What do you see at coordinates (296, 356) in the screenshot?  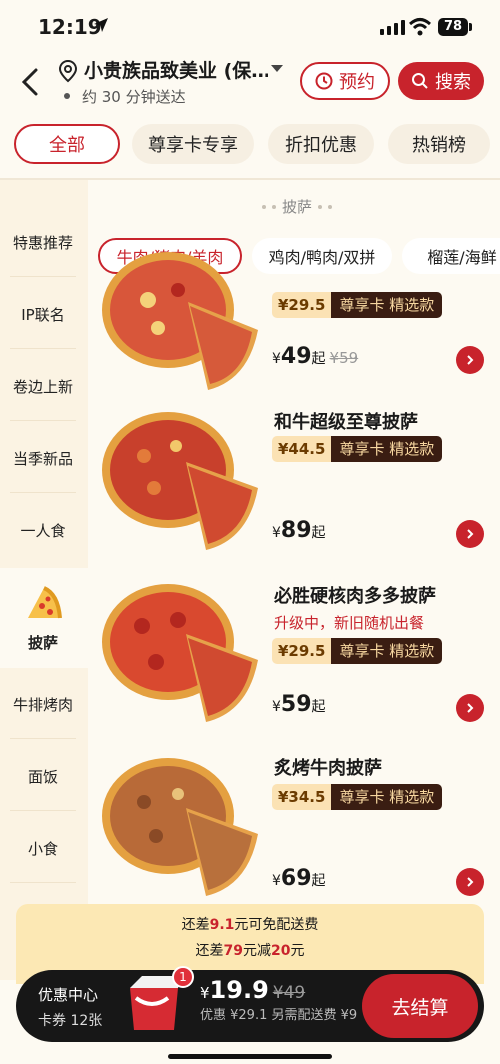 I see `price-value: 49` at bounding box center [296, 356].